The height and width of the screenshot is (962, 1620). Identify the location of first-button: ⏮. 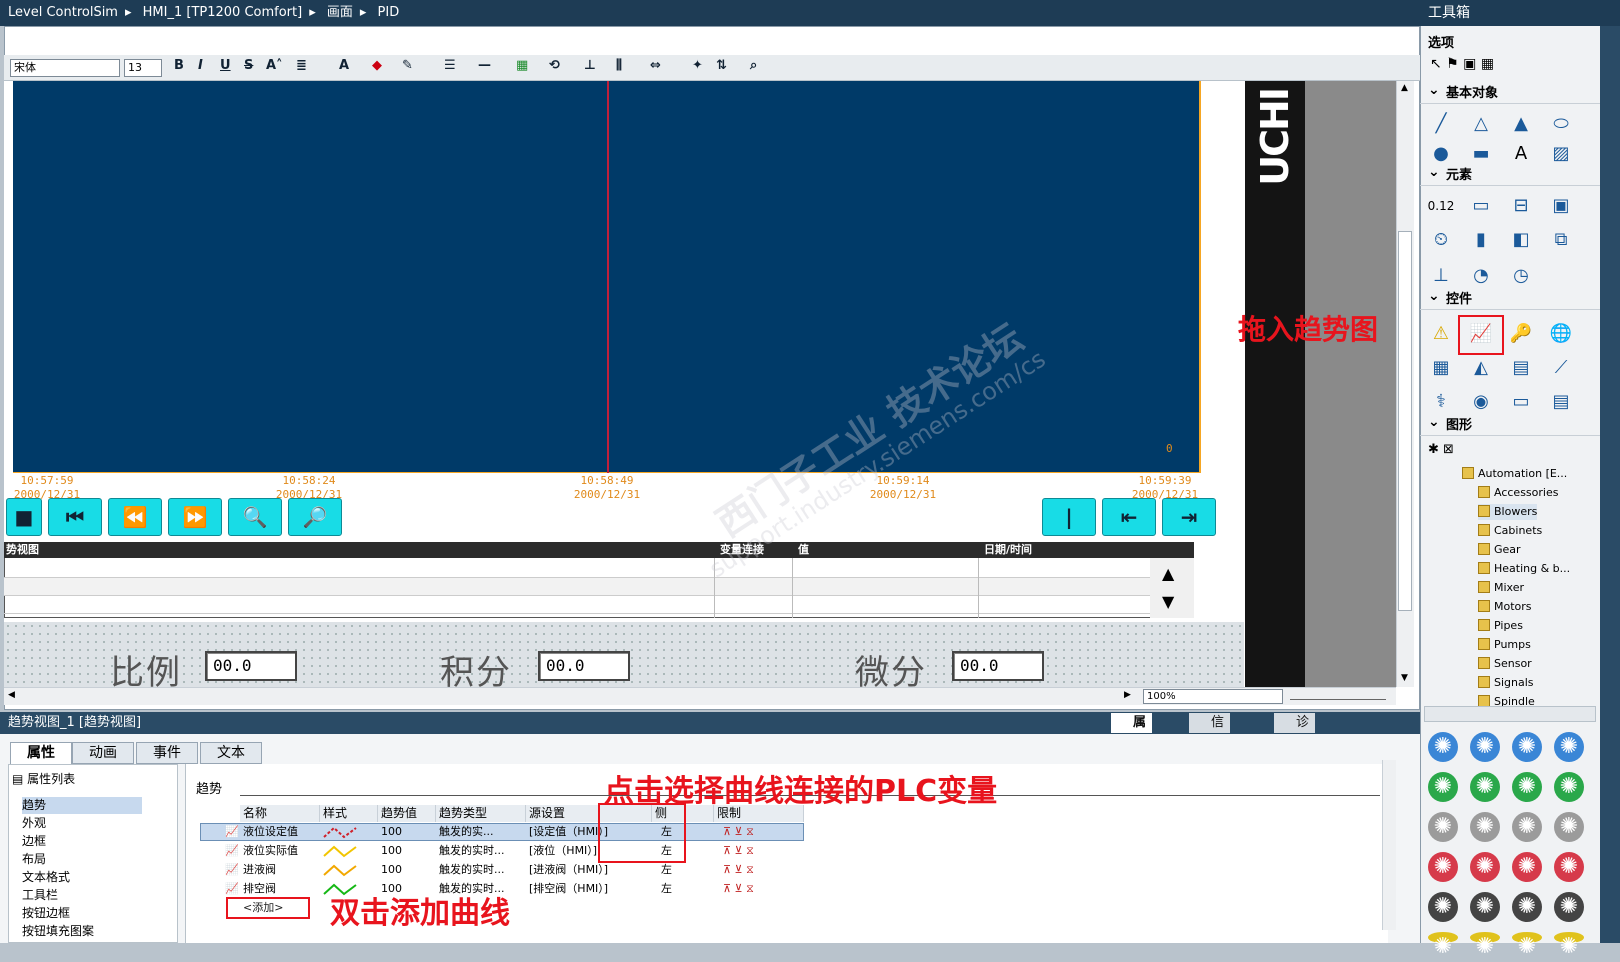
(75, 517).